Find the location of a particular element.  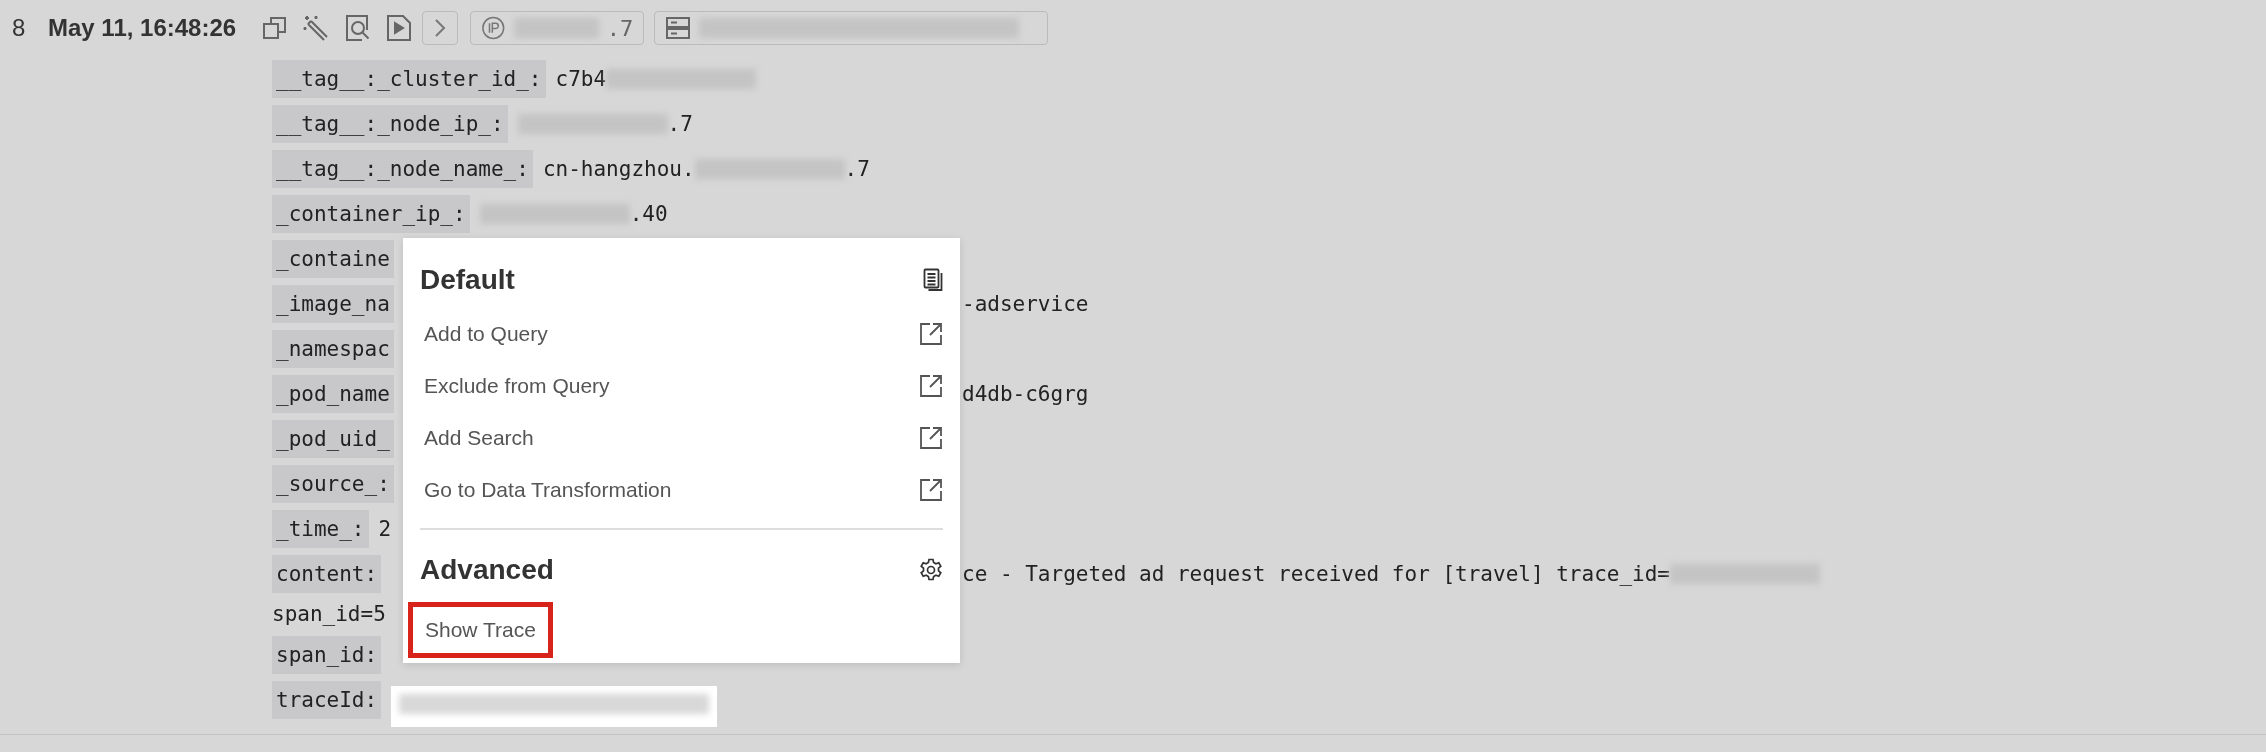

section-title: Default is located at coordinates (467, 280).